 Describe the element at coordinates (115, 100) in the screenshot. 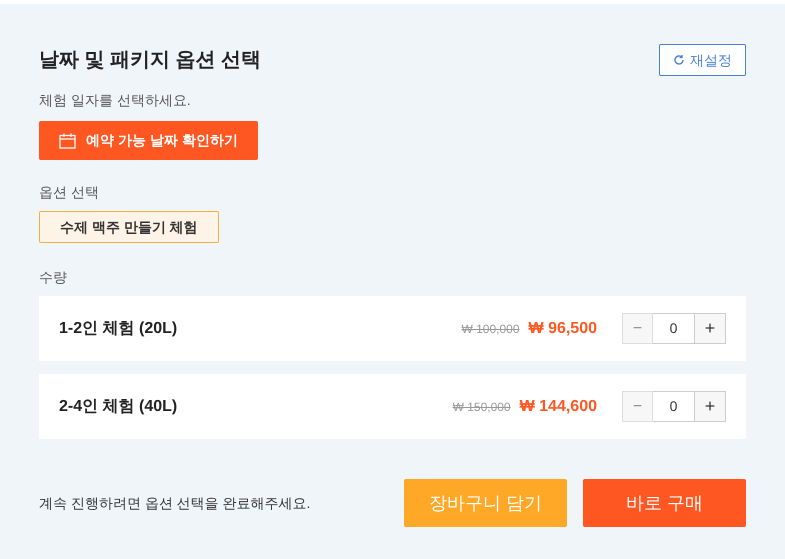

I see `date-prompt: 체험 일자를 선택하세요.` at that location.